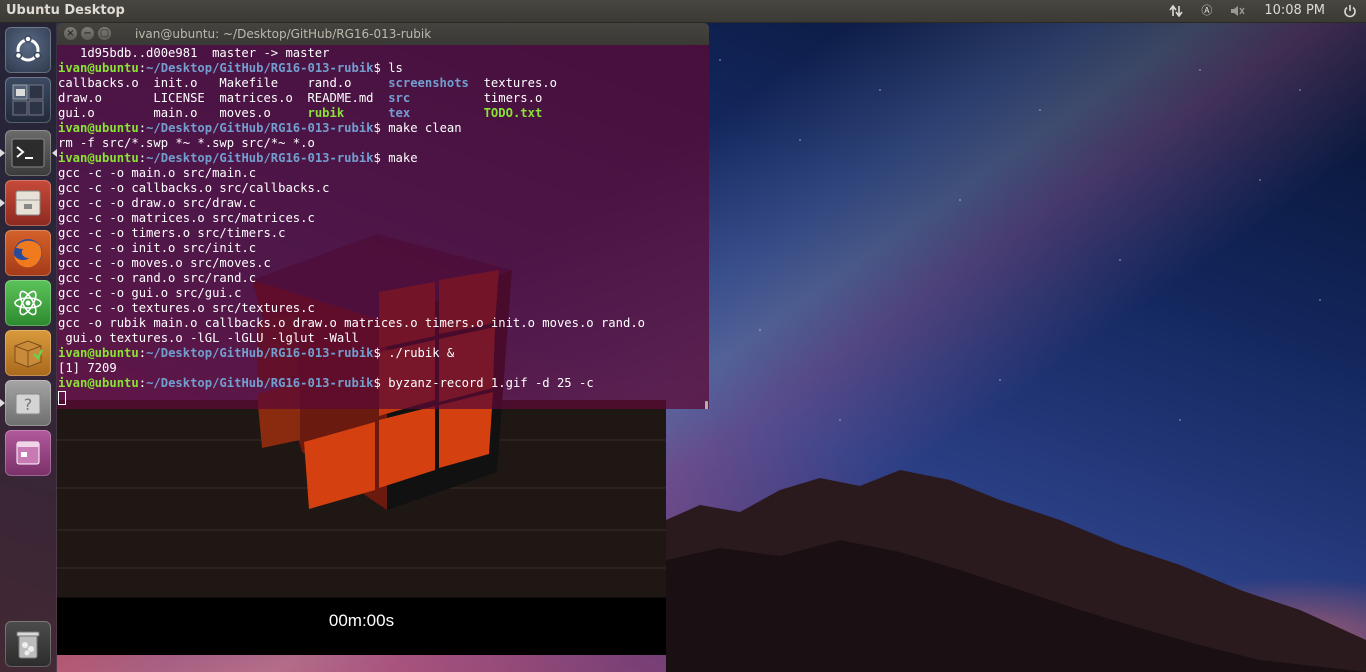  Describe the element at coordinates (186, 218) in the screenshot. I see `terminal-text-plain: gcc -c -o matrices.o src/matrices.c` at that location.